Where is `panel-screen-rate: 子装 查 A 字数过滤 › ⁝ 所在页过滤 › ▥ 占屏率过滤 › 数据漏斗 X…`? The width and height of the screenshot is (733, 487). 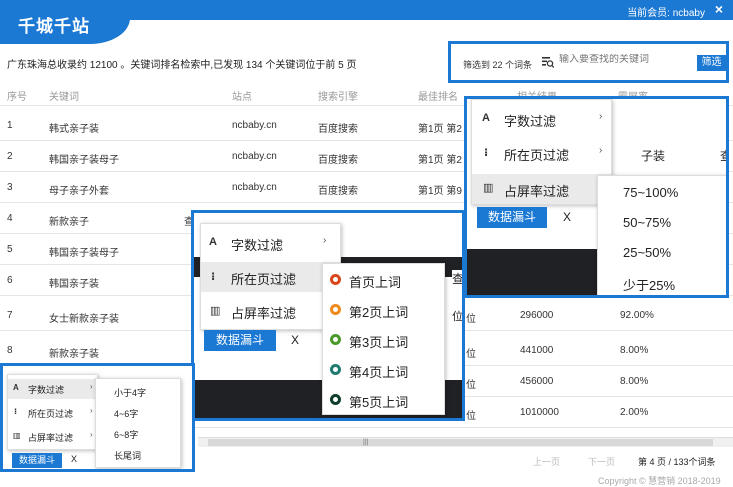 panel-screen-rate: 子装 查 A 字数过滤 › ⁝ 所在页过滤 › ▥ 占屏率过滤 › 数据漏斗 X… is located at coordinates (596, 197).